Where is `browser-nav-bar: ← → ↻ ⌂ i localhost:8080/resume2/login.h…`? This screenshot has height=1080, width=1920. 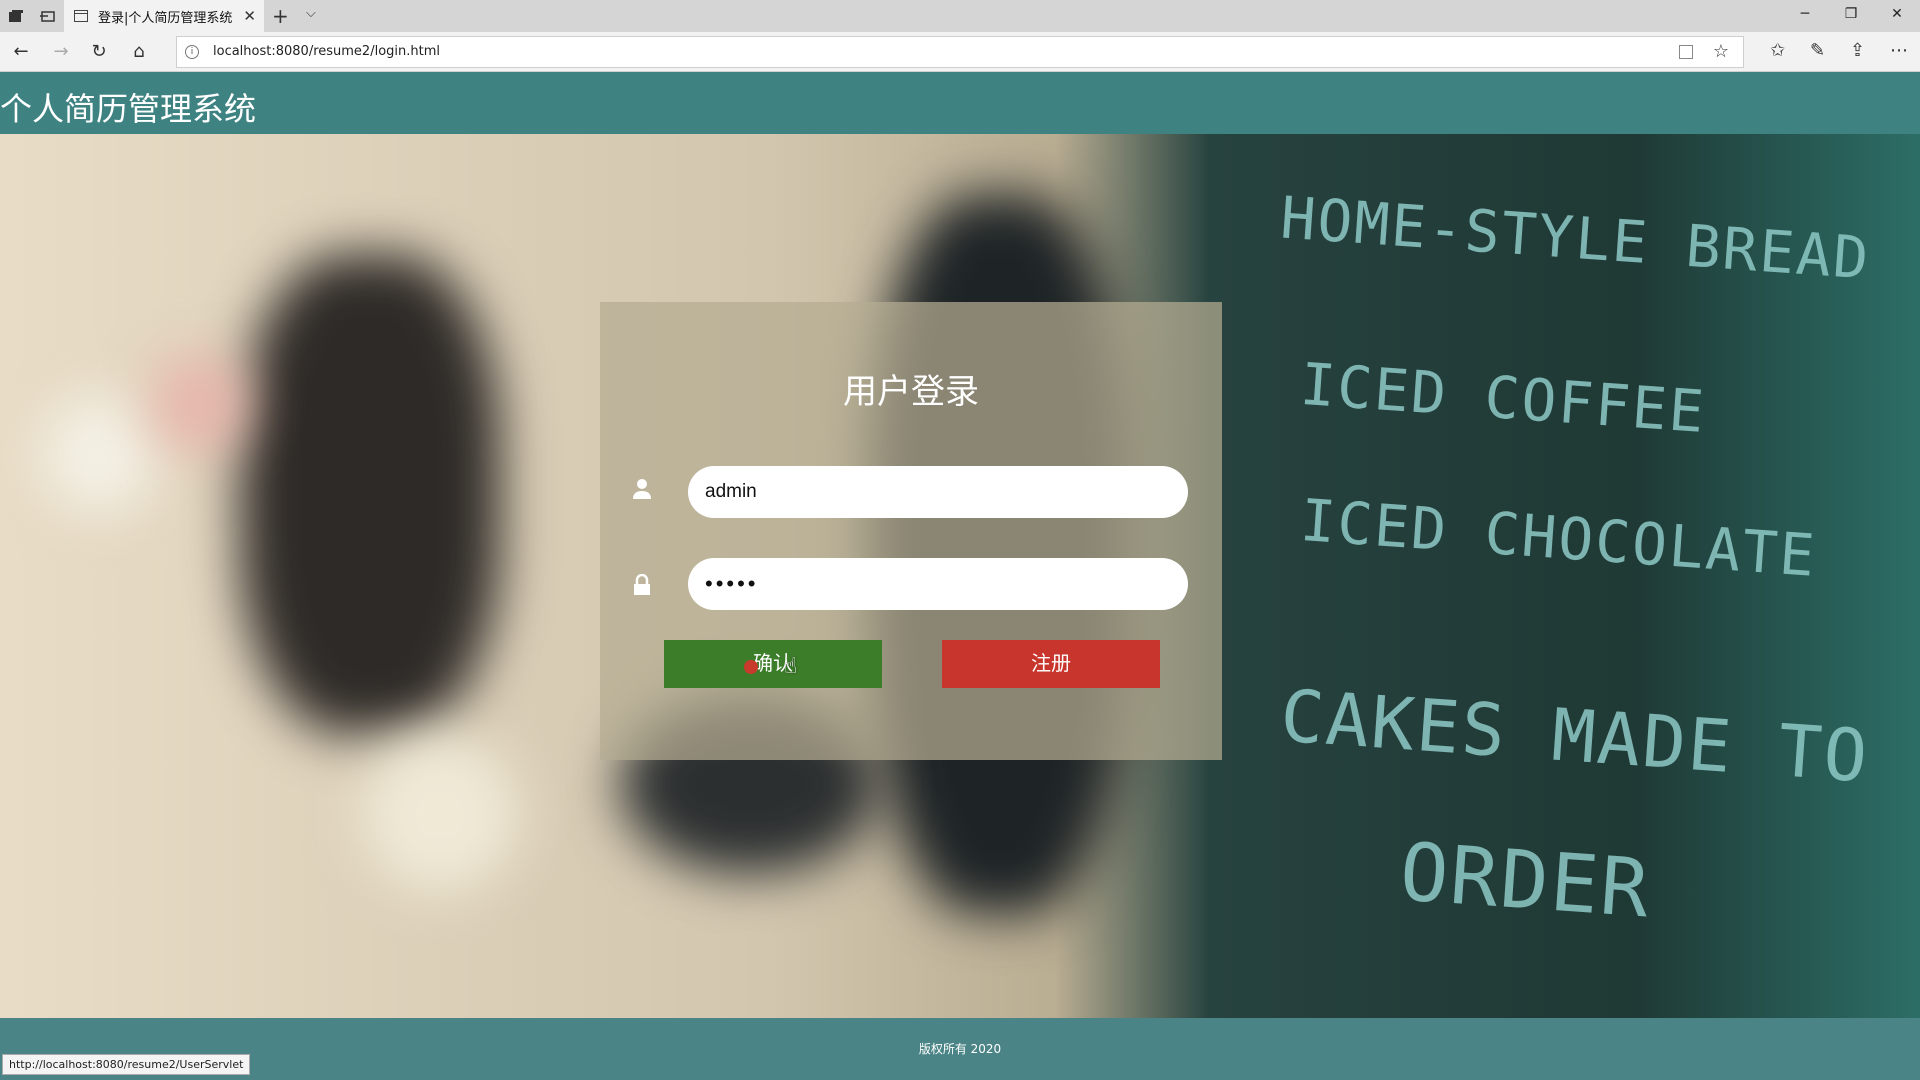 browser-nav-bar: ← → ↻ ⌂ i localhost:8080/resume2/login.h… is located at coordinates (960, 52).